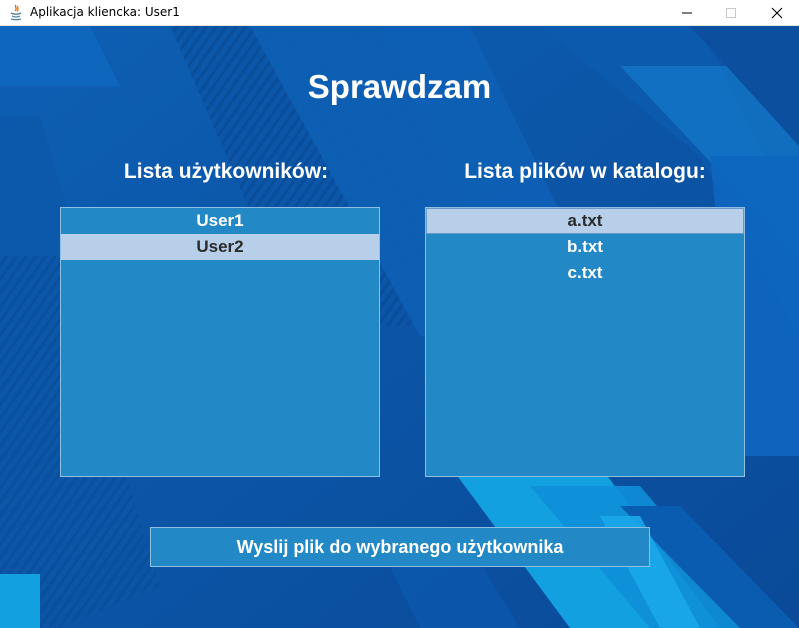 The height and width of the screenshot is (628, 799). Describe the element at coordinates (399, 13) in the screenshot. I see `window-titlebar: Aplikacja kliencka: User1` at that location.